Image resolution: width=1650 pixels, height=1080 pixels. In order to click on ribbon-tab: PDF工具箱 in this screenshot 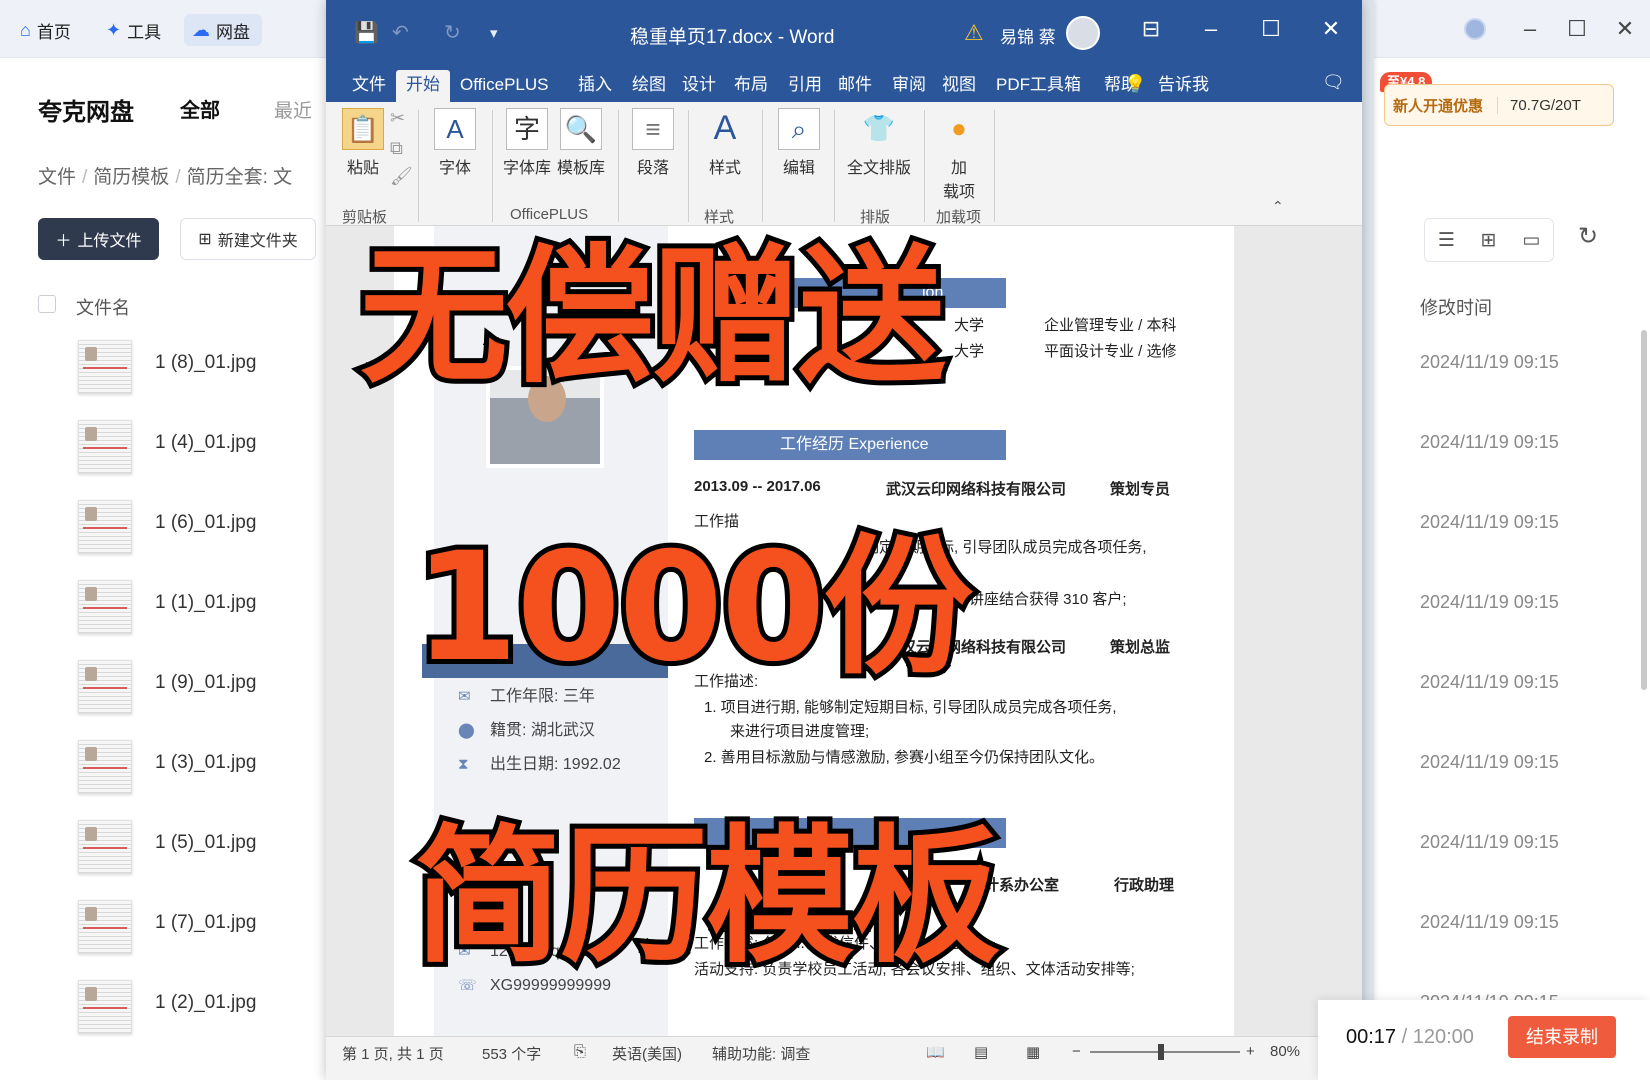, I will do `click(1038, 86)`.